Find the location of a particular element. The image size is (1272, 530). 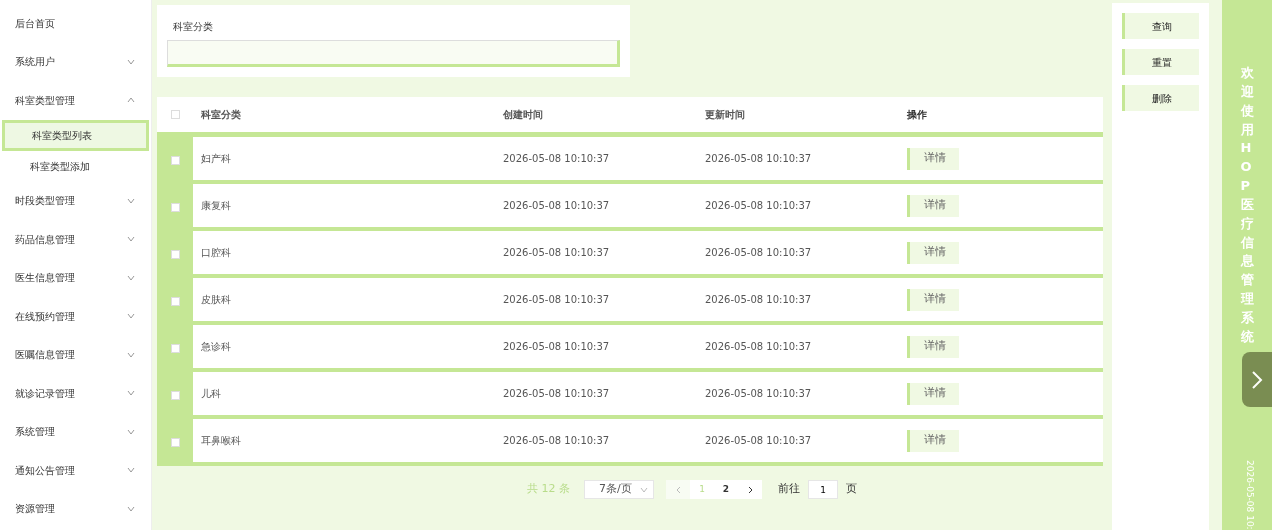

menu-label: 时段类型管理 is located at coordinates (45, 201).